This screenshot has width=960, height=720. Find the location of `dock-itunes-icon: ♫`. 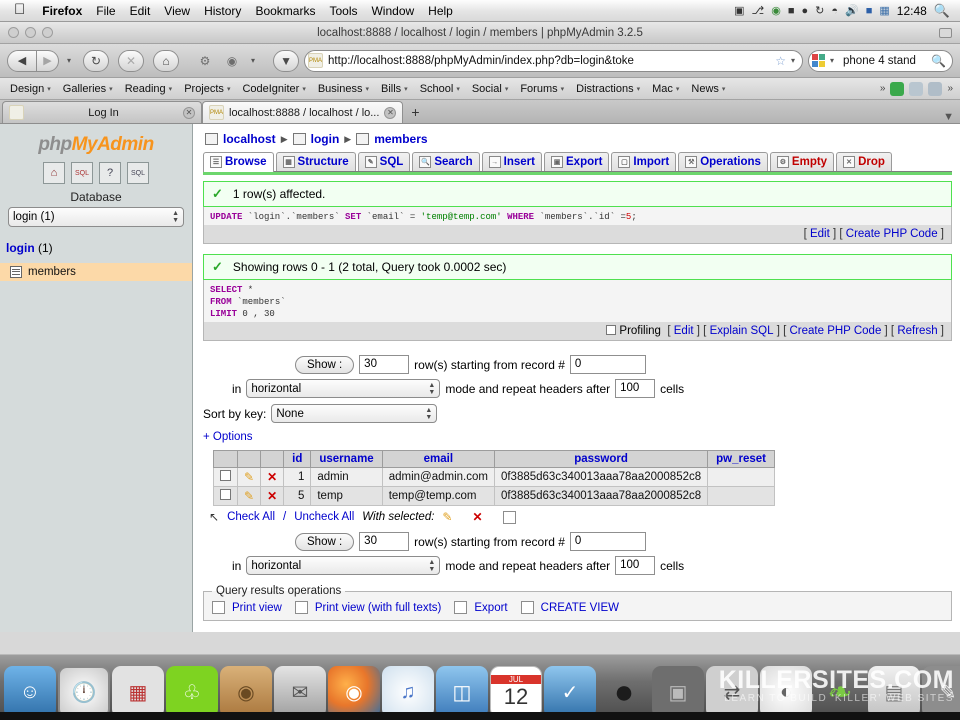

dock-itunes-icon: ♫ is located at coordinates (408, 692).